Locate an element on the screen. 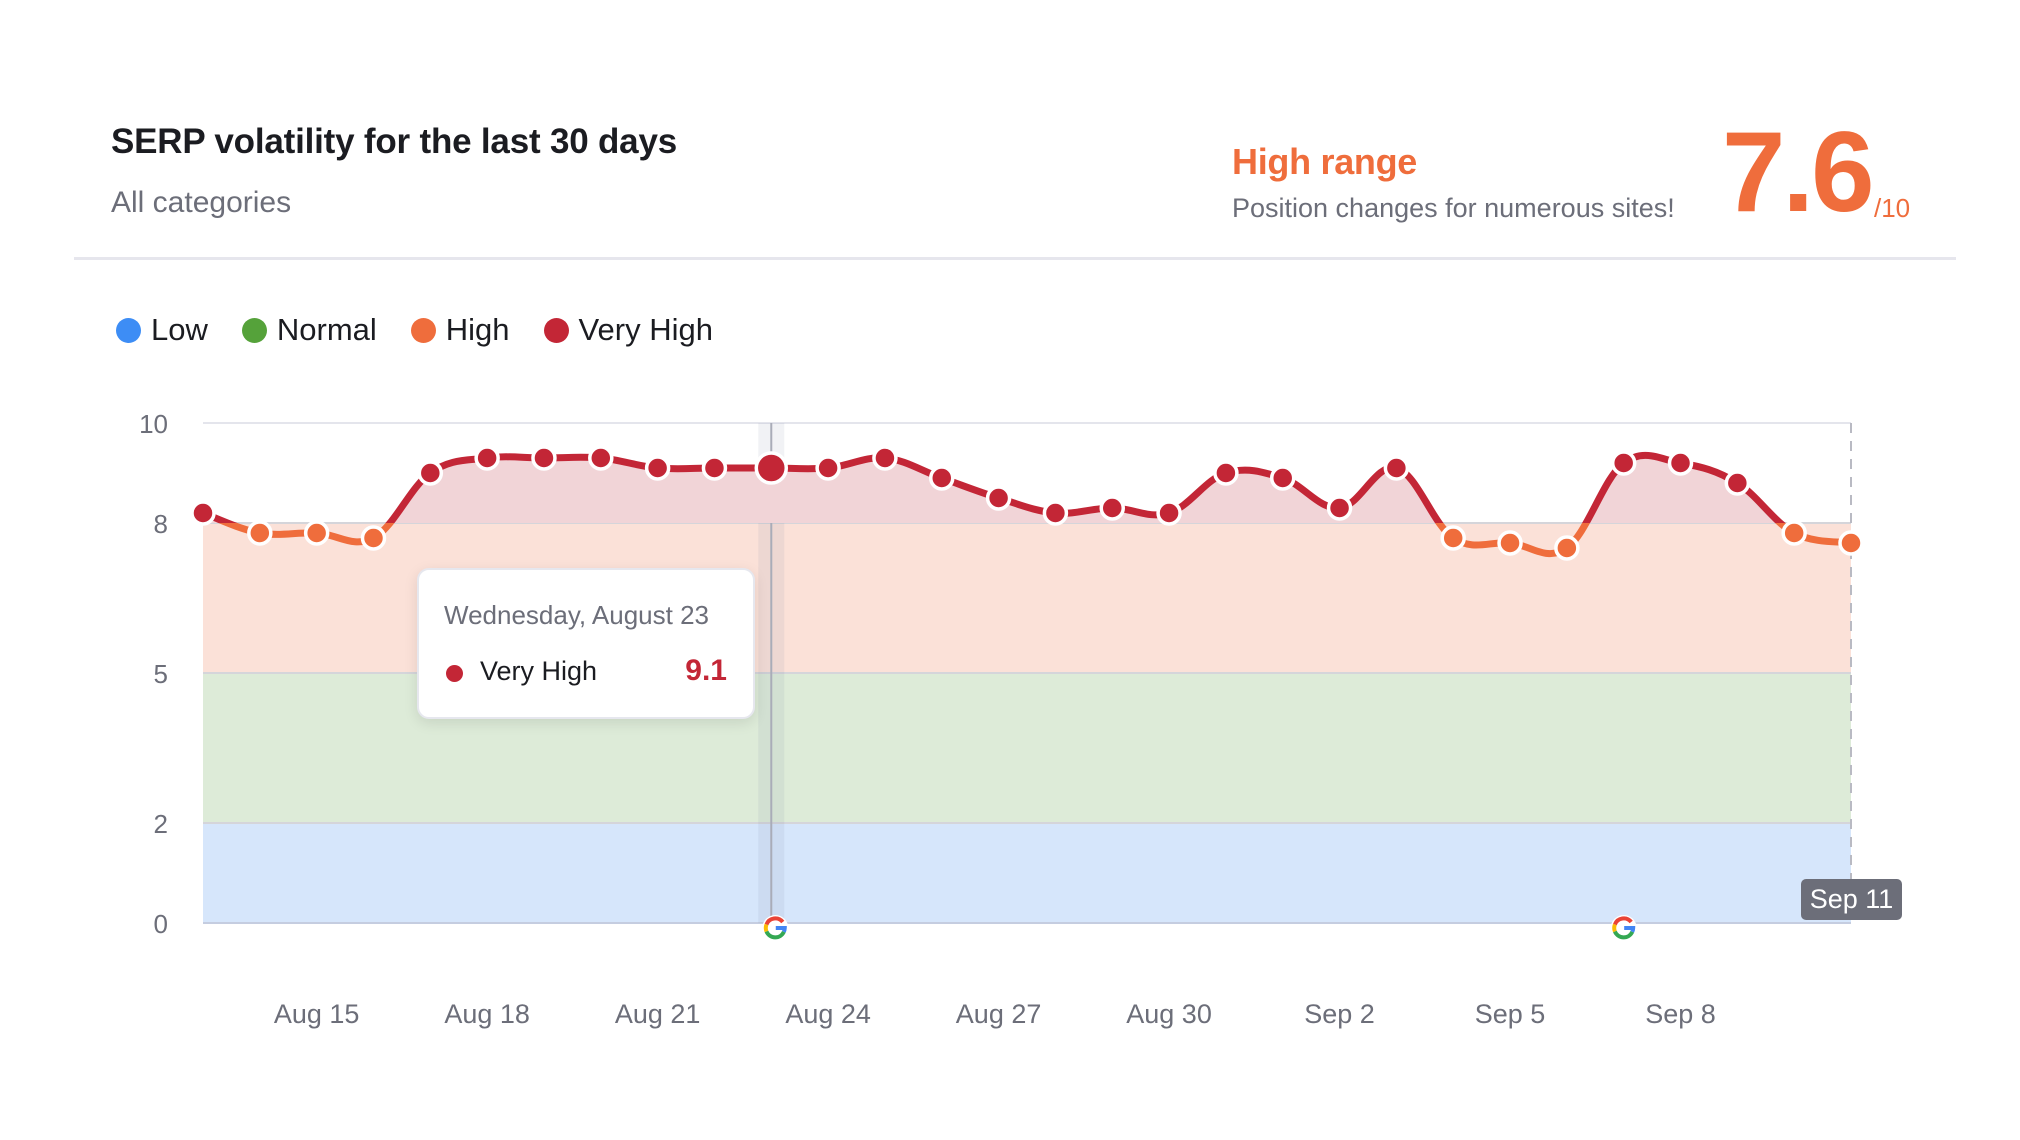 The image size is (2020, 1140). y-tick-label: 5 is located at coordinates (161, 674).